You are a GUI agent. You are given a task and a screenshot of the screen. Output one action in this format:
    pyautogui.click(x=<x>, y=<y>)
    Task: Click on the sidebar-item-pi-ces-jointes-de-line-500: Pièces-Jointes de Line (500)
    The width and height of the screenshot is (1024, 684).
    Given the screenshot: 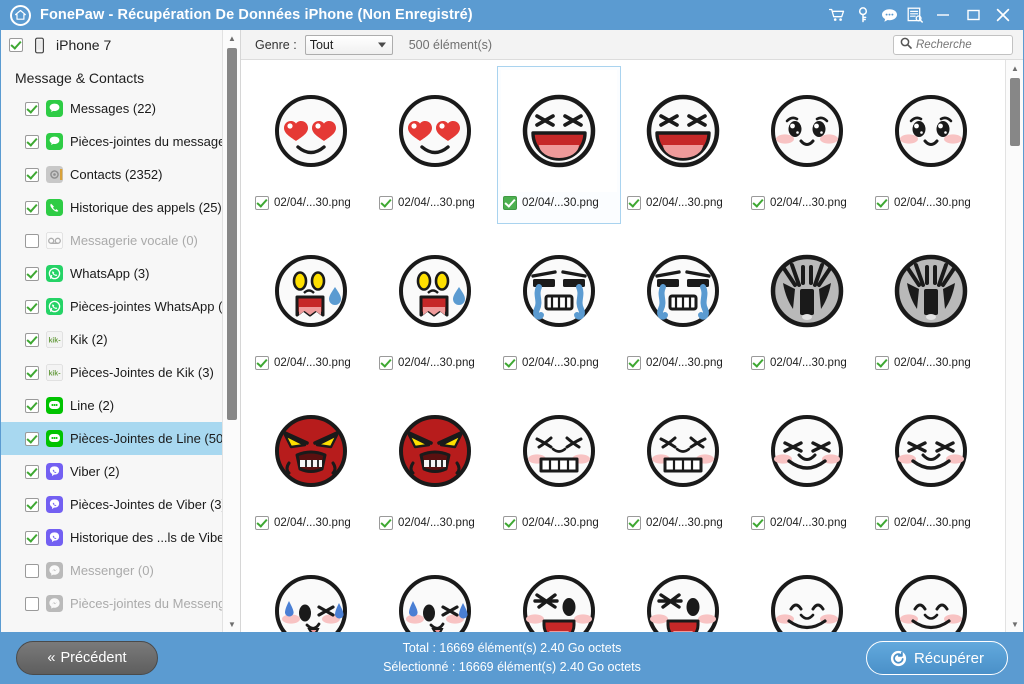 What is the action you would take?
    pyautogui.click(x=111, y=438)
    